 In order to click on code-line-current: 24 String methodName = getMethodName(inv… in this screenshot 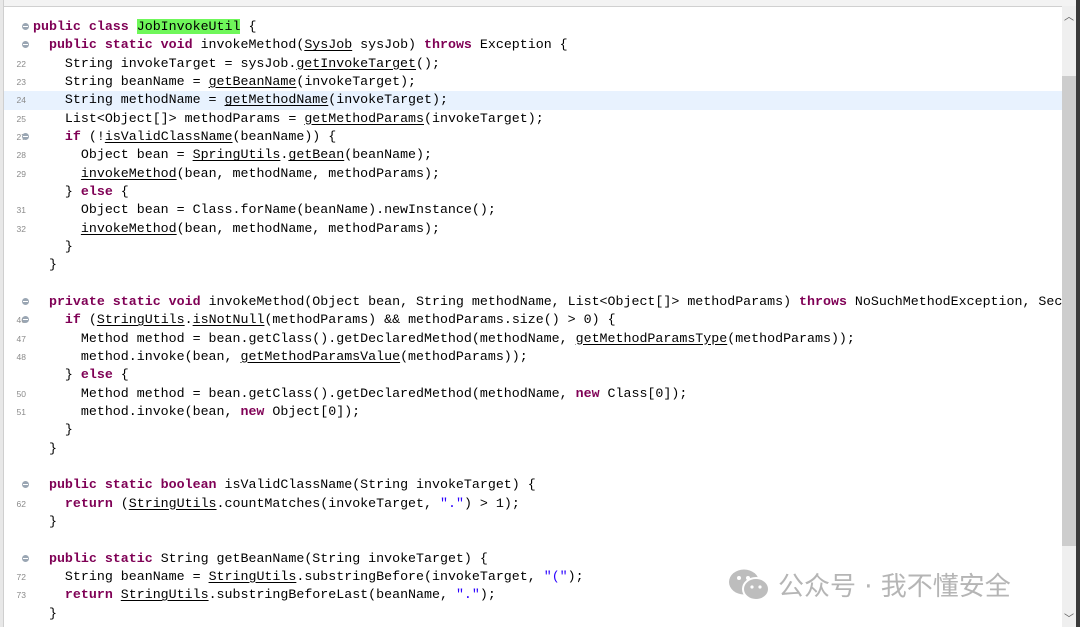, I will do `click(533, 100)`.